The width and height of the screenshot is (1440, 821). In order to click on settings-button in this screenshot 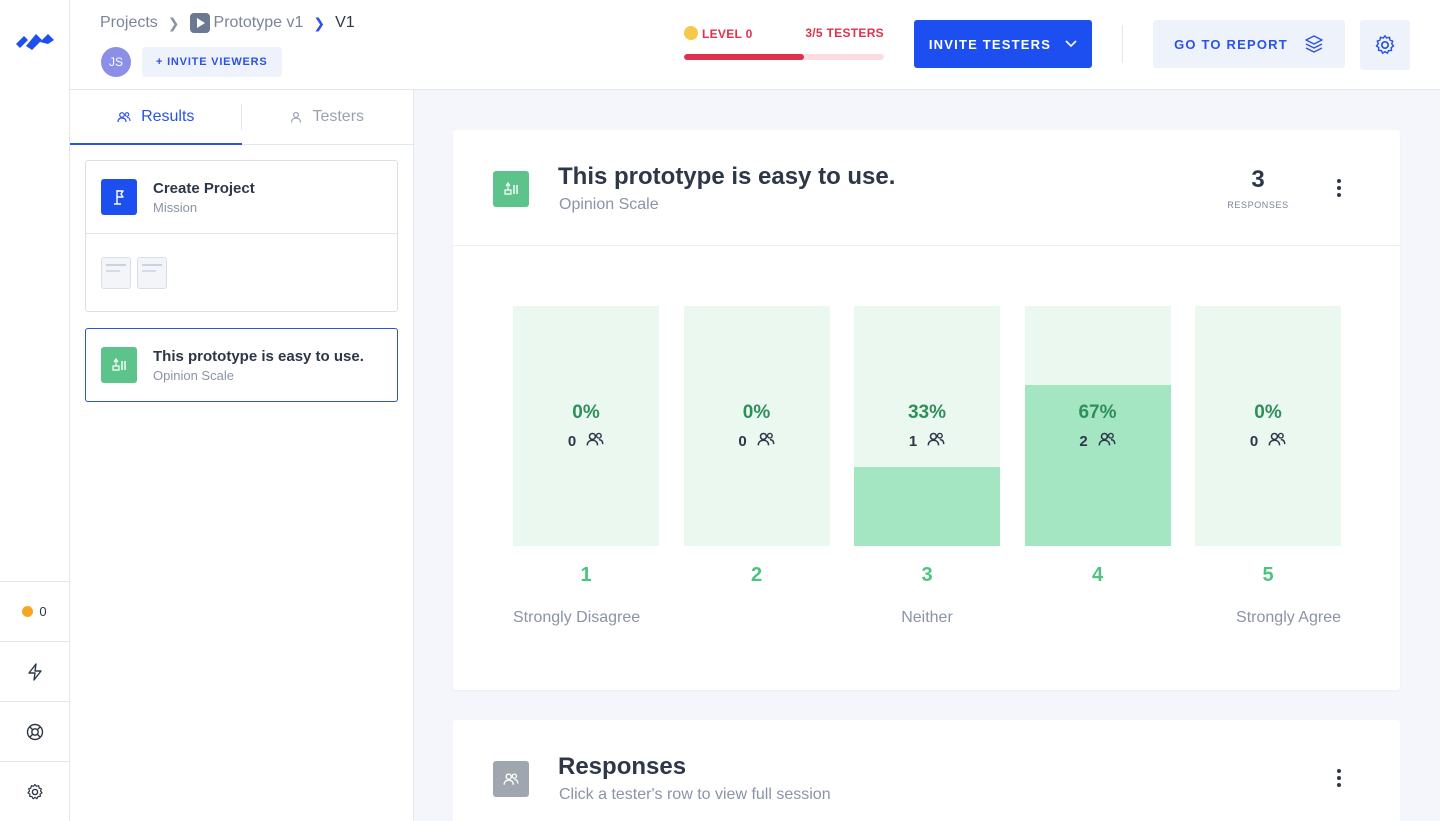, I will do `click(1385, 45)`.